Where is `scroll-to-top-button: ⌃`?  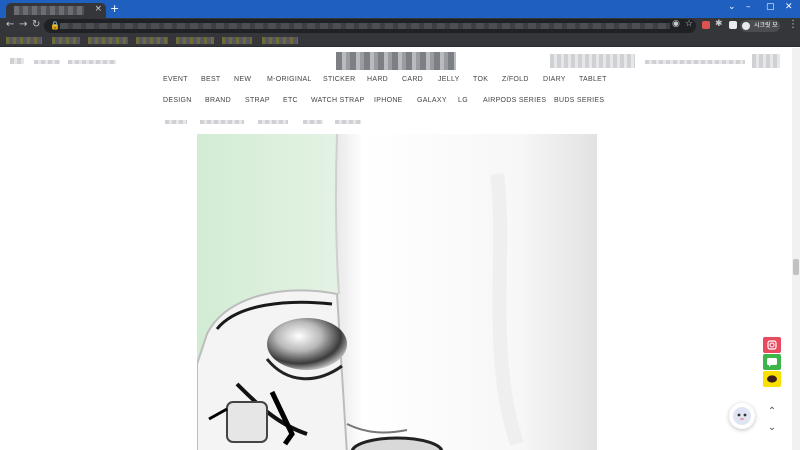 scroll-to-top-button: ⌃ is located at coordinates (772, 412).